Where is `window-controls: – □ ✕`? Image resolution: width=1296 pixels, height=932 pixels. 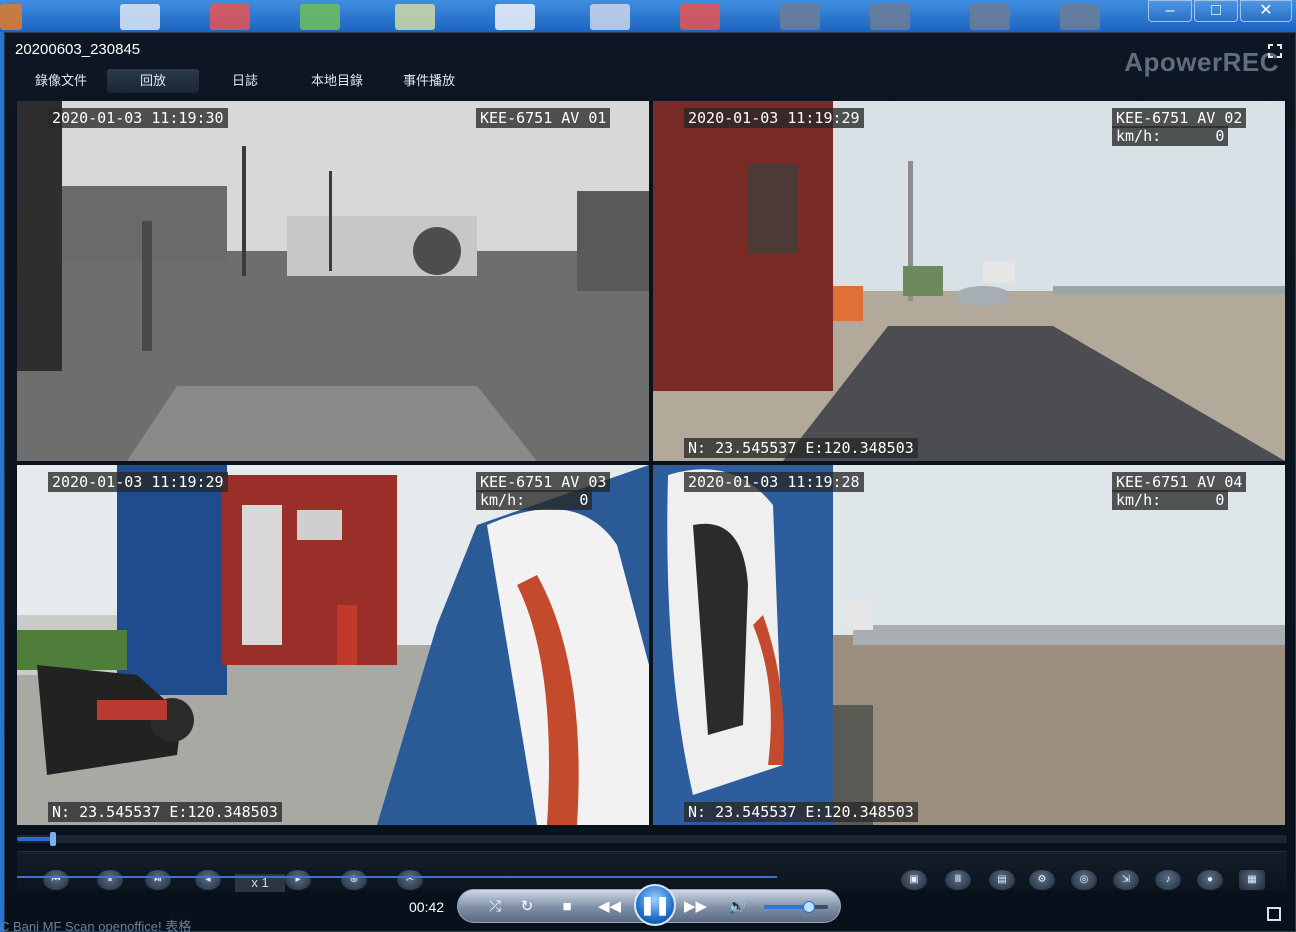 window-controls: – □ ✕ is located at coordinates (1220, 11).